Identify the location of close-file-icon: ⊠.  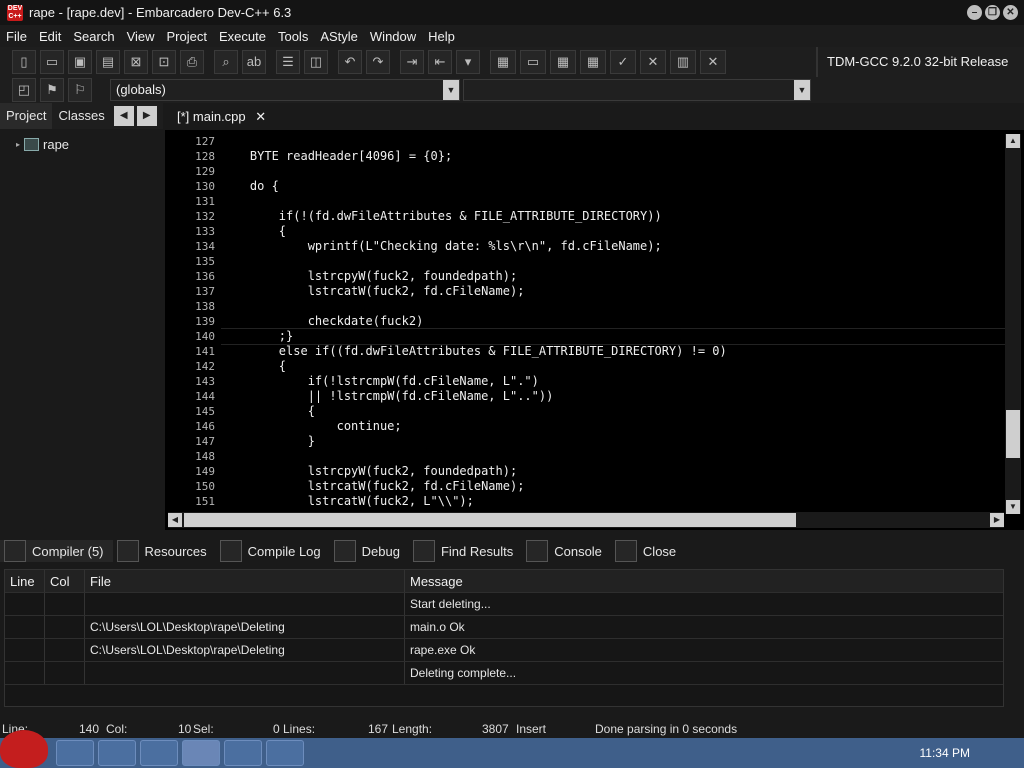
(136, 62).